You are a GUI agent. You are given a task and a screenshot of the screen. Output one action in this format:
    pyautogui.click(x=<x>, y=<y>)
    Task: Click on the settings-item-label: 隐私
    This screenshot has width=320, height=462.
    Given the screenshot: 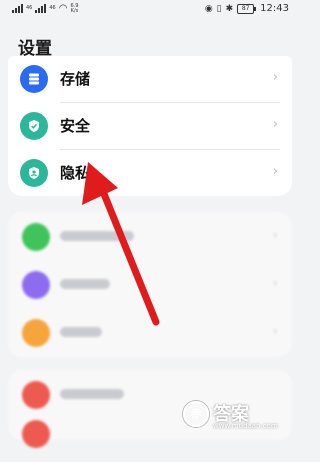 What is the action you would take?
    pyautogui.click(x=75, y=173)
    